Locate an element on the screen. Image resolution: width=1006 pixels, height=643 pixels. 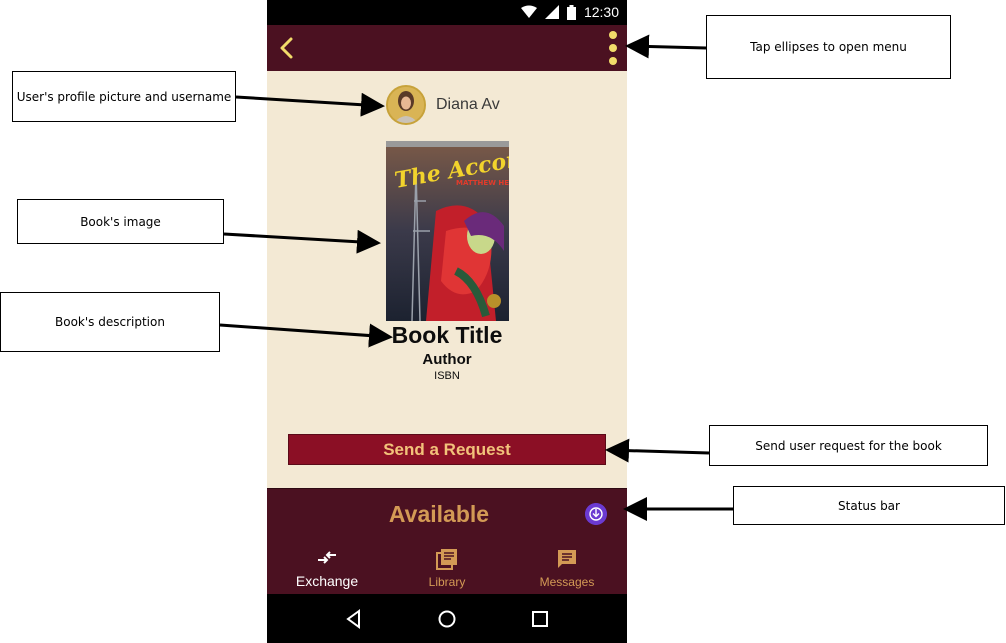
availability-status-bar: Available is located at coordinates (447, 512).